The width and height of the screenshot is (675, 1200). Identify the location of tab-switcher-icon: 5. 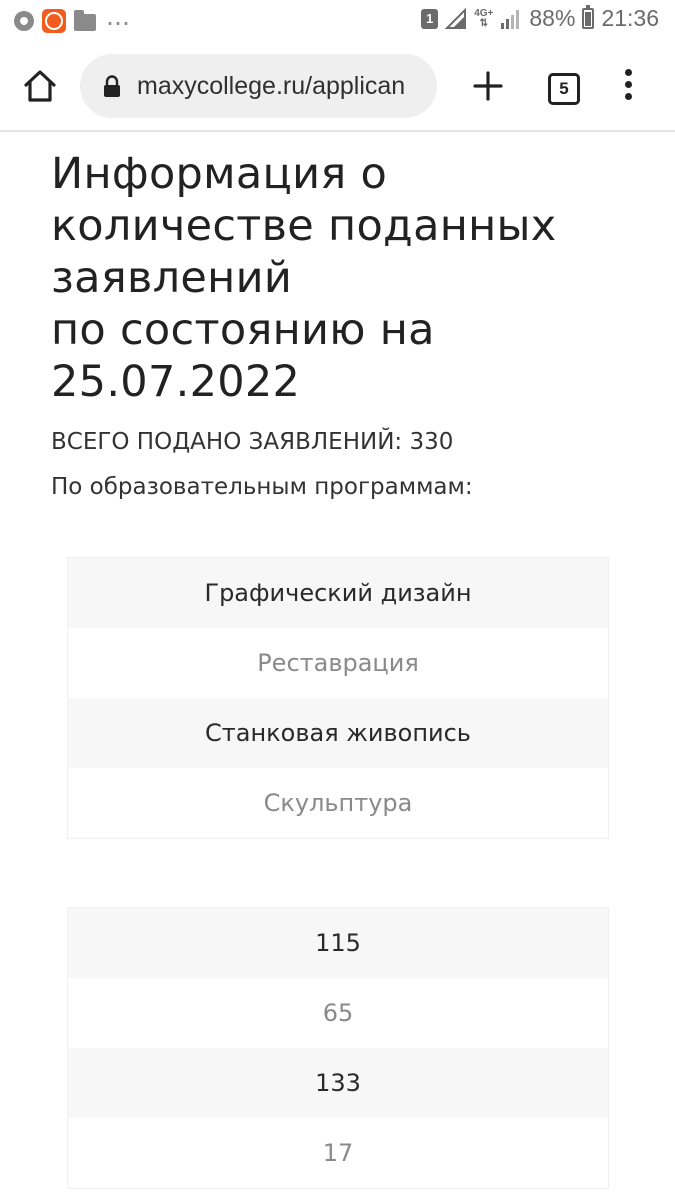
(564, 89).